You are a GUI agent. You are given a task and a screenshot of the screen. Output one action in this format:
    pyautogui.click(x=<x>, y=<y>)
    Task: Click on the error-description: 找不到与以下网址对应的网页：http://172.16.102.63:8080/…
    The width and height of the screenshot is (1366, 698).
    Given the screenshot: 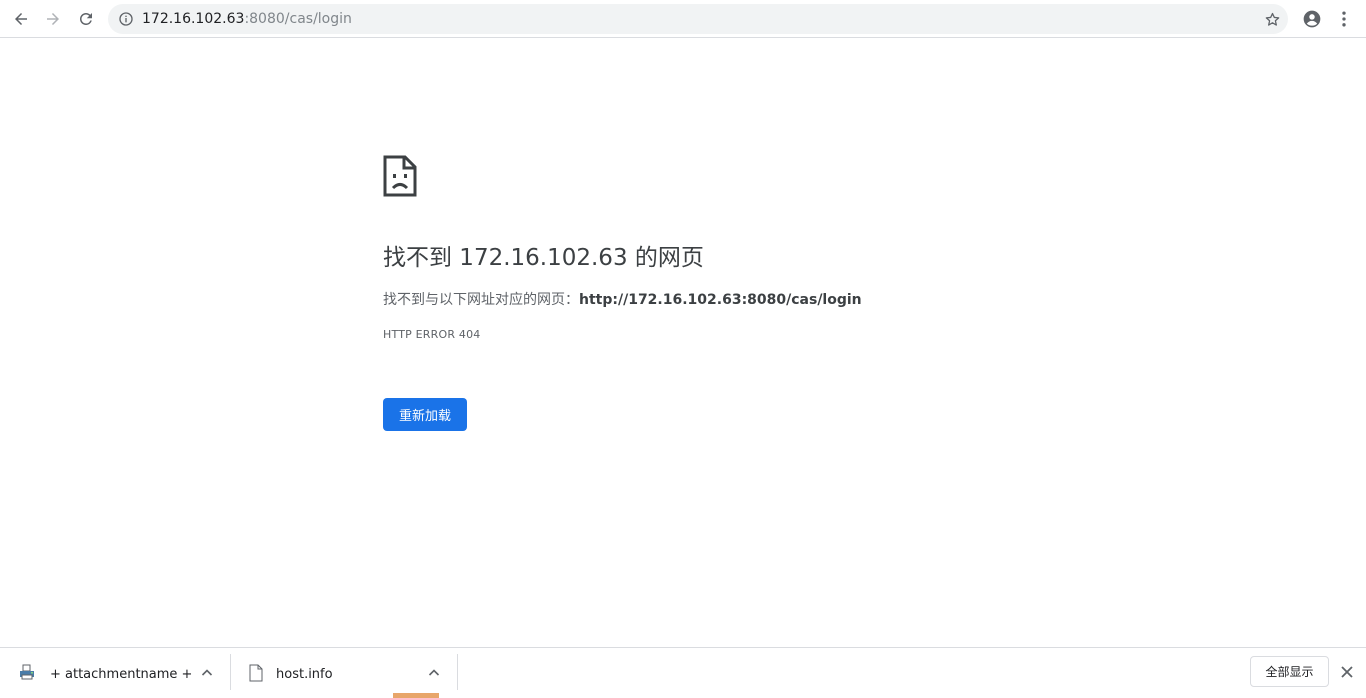 What is the action you would take?
    pyautogui.click(x=622, y=300)
    